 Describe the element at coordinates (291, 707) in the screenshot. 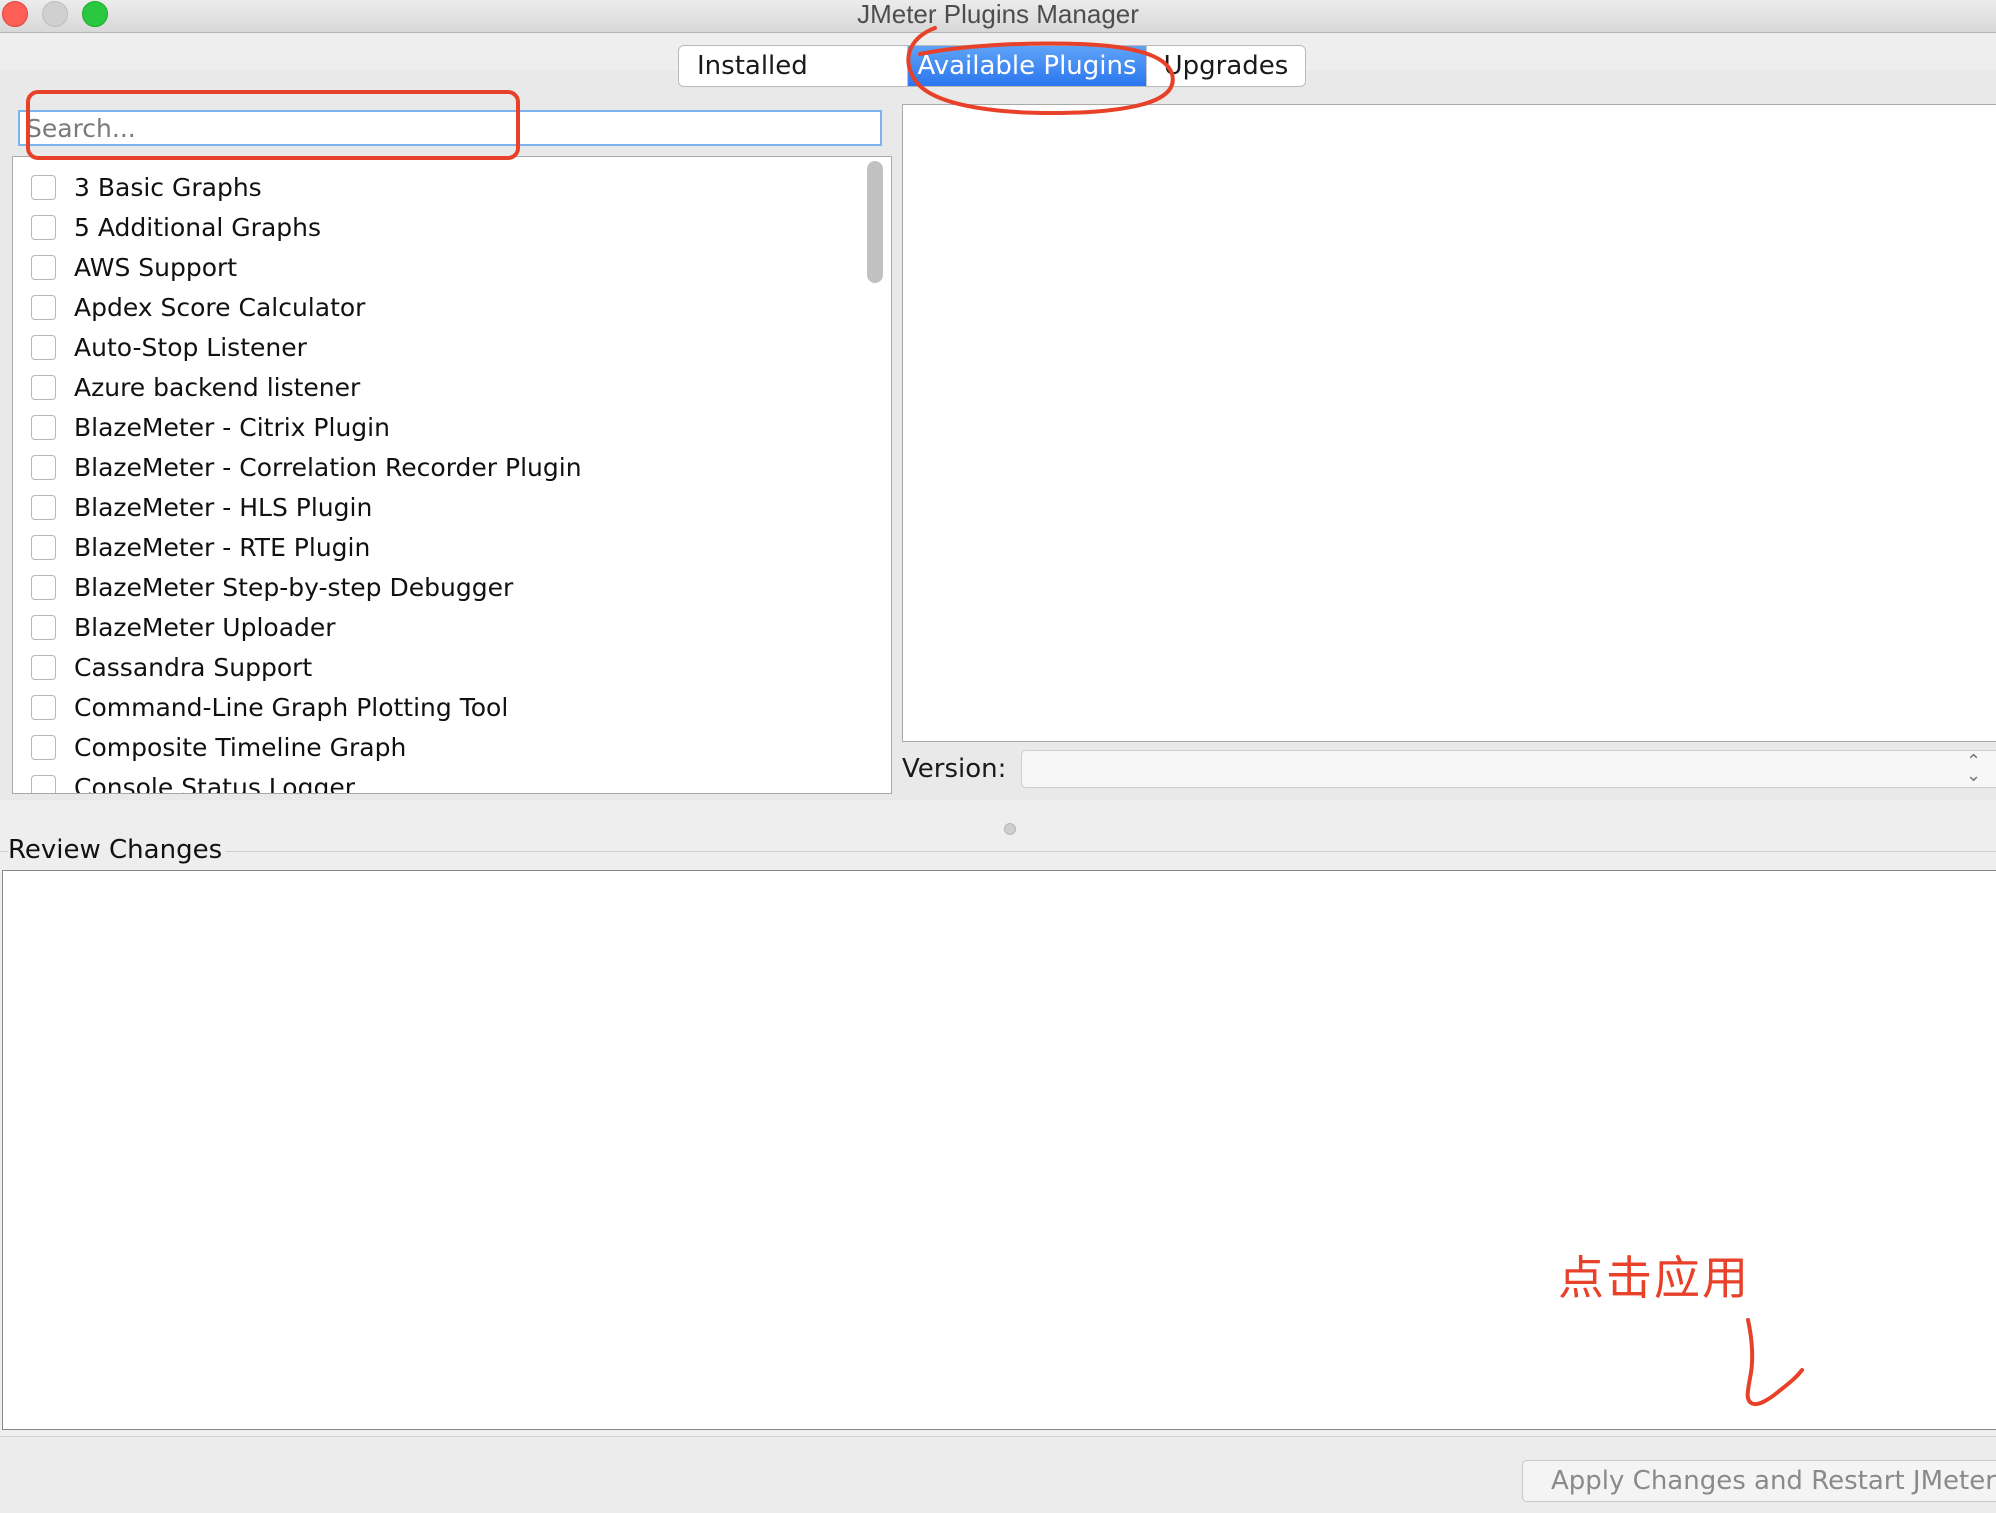

I see `plugin-label: Command-Line Graph Plotting Tool` at that location.